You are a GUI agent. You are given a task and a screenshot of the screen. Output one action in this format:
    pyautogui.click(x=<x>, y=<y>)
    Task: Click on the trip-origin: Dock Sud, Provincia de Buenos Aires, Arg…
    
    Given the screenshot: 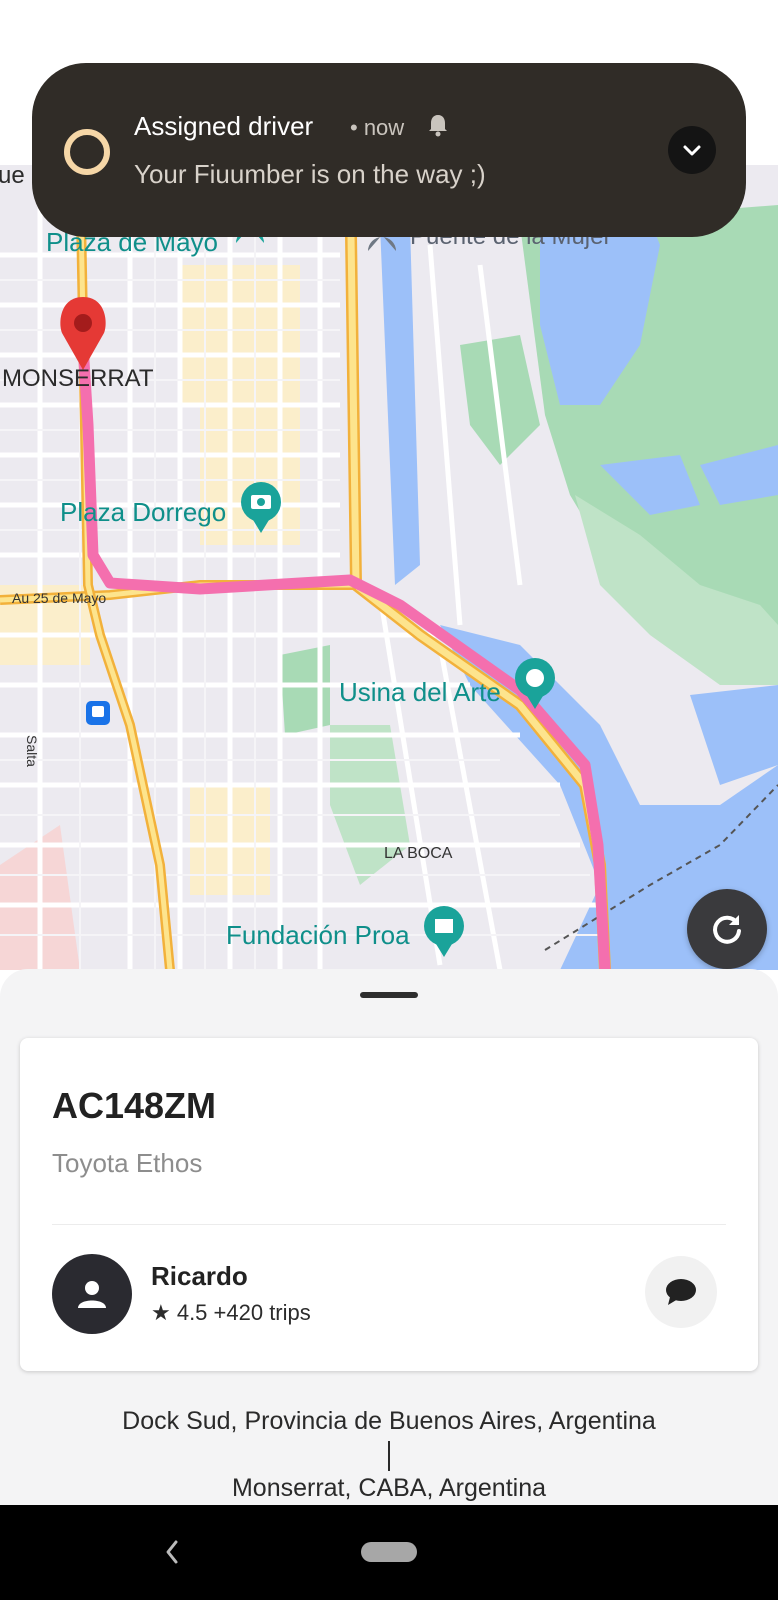 What is the action you would take?
    pyautogui.click(x=389, y=1421)
    